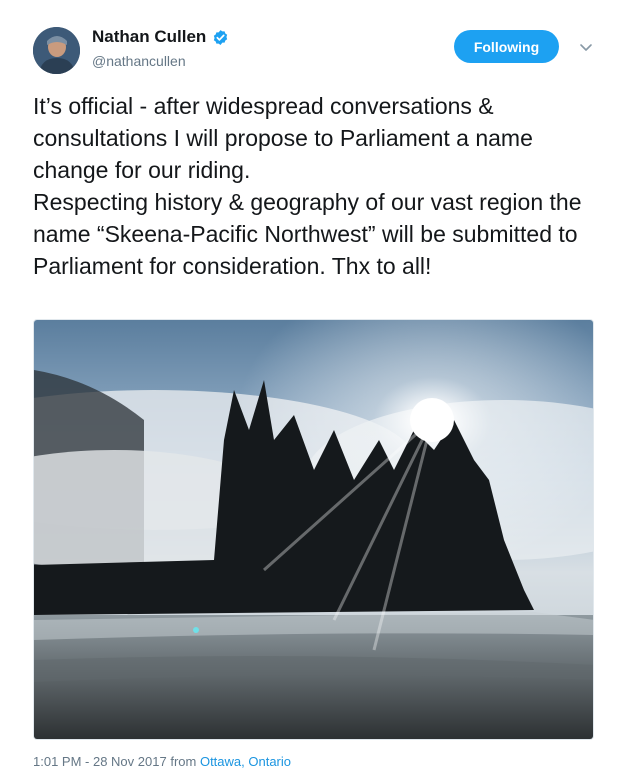 The height and width of the screenshot is (777, 622). Describe the element at coordinates (100, 761) in the screenshot. I see `timestamp: 1:01 PM - 28 Nov 2017` at that location.